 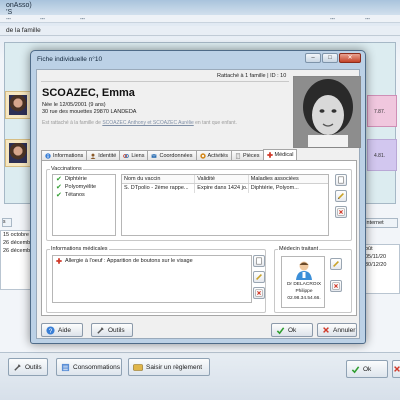 What do you see at coordinates (292, 330) in the screenshot?
I see `ok-button: Ok` at bounding box center [292, 330].